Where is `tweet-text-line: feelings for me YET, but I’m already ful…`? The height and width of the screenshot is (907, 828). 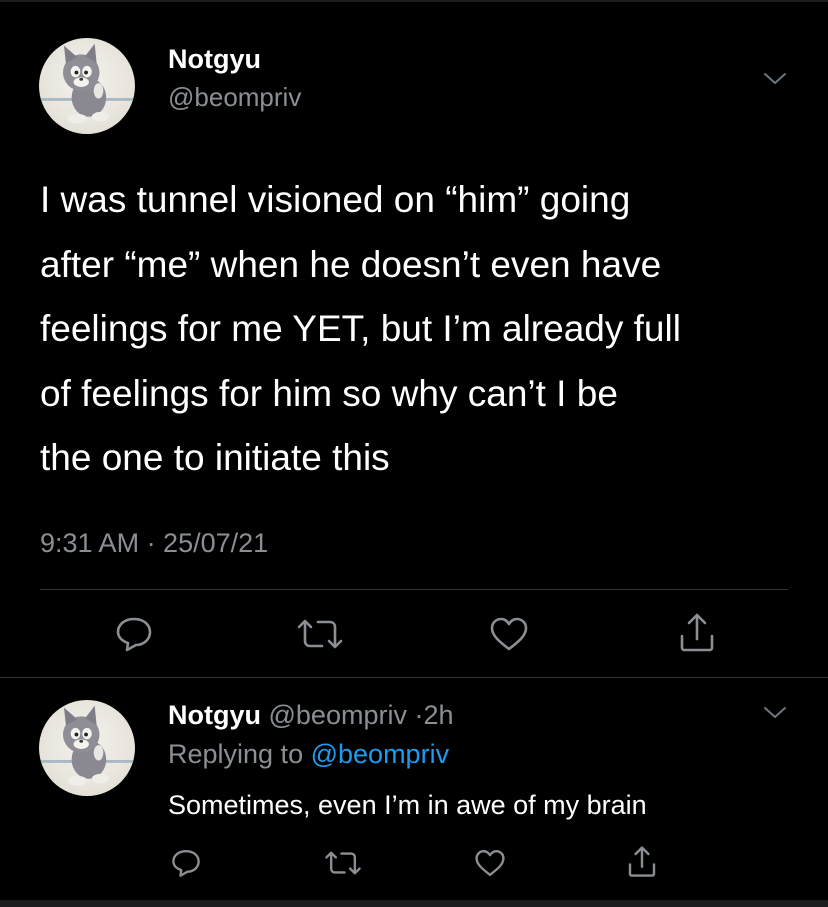 tweet-text-line: feelings for me YET, but I’m already ful… is located at coordinates (360, 328).